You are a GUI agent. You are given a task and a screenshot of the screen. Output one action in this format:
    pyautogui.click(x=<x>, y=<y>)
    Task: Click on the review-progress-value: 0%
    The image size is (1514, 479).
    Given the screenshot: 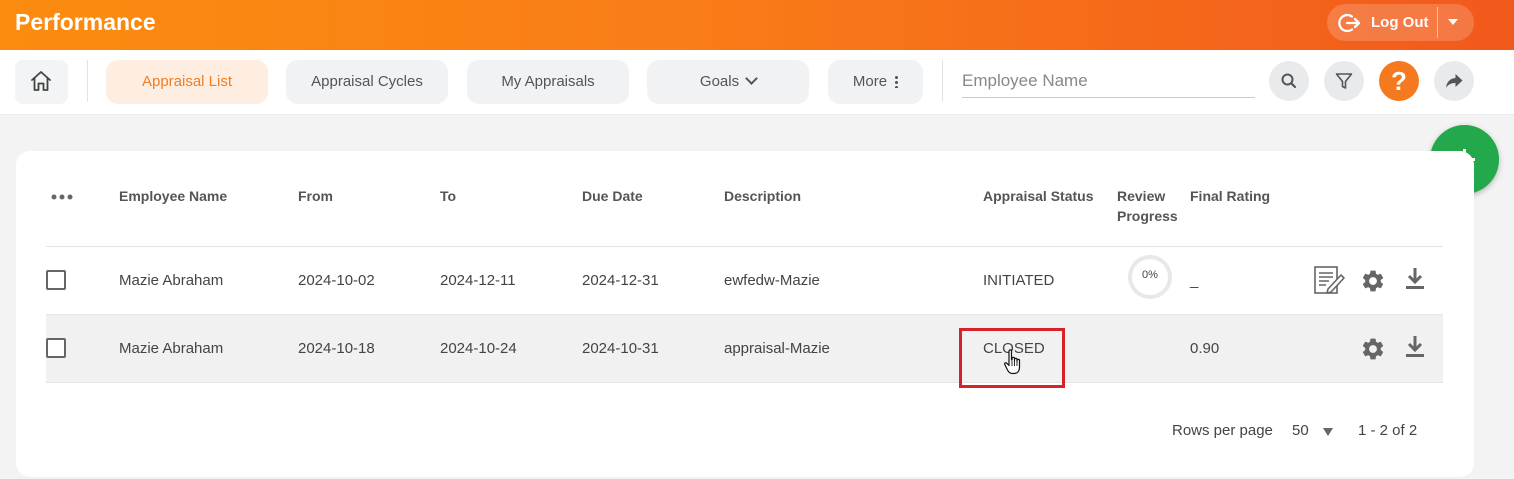 What is the action you would take?
    pyautogui.click(x=1150, y=275)
    